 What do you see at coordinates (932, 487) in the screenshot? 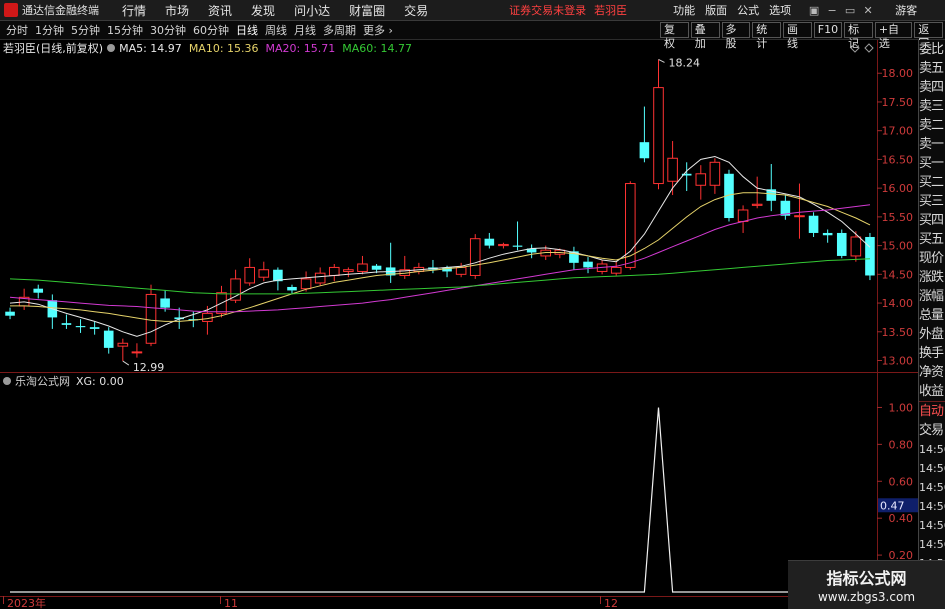
I see `side-time-2: 14:56` at bounding box center [932, 487].